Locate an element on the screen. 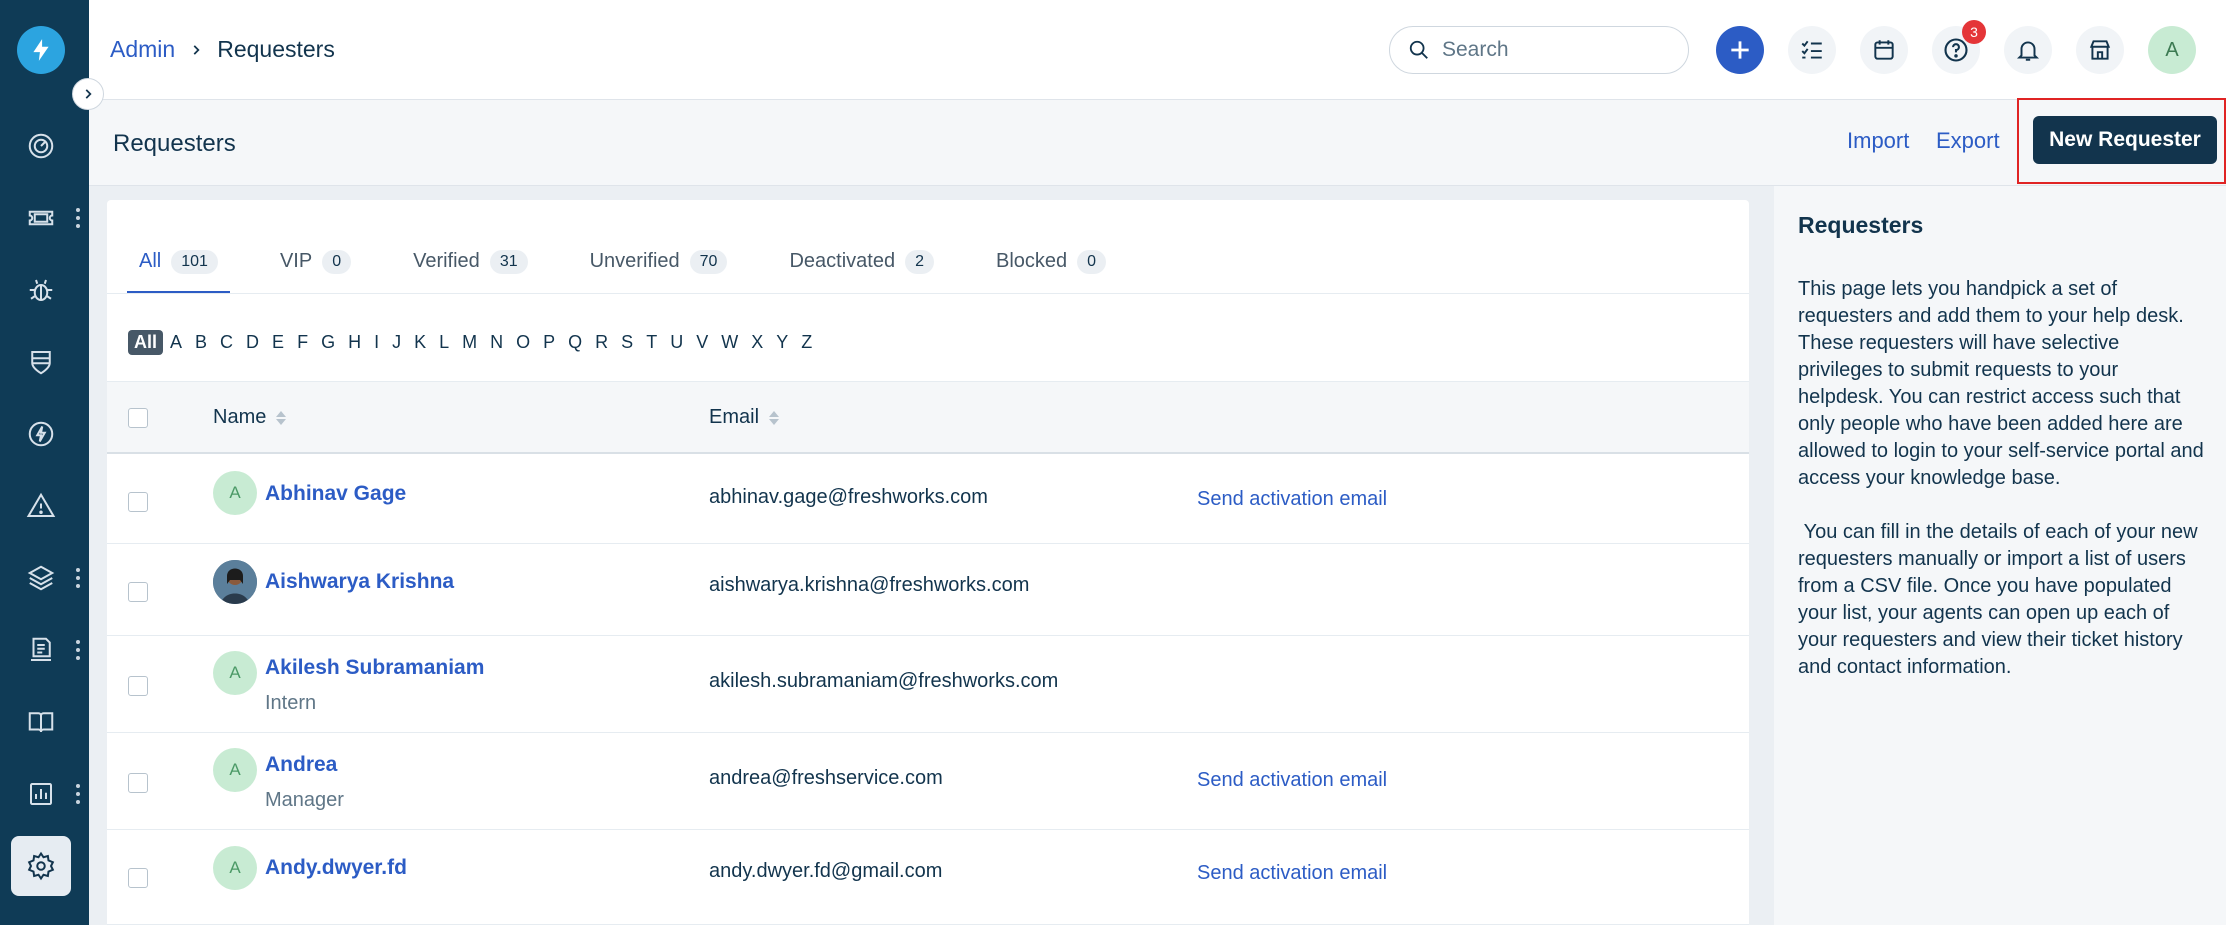 The width and height of the screenshot is (2226, 925). nav-dashboard is located at coordinates (41, 146).